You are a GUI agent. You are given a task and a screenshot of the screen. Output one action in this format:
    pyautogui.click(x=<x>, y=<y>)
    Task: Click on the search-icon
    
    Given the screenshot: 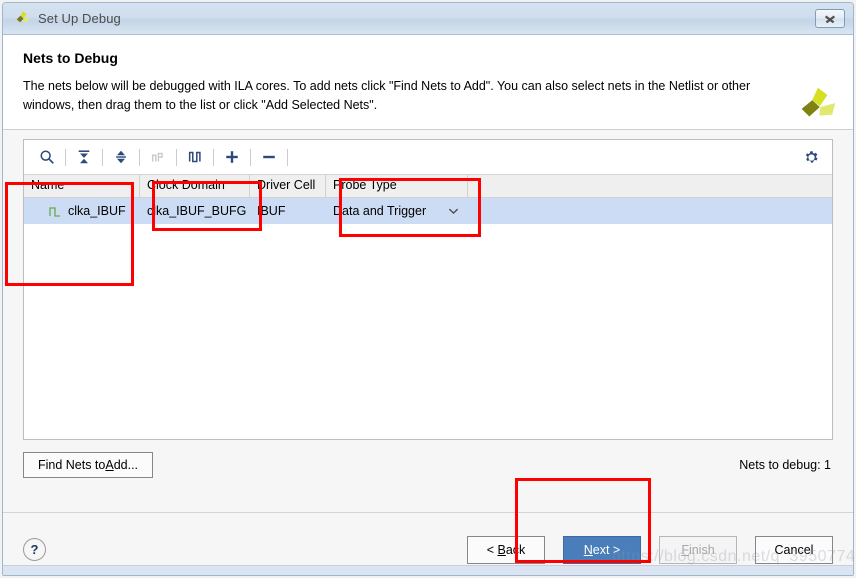 What is the action you would take?
    pyautogui.click(x=47, y=157)
    